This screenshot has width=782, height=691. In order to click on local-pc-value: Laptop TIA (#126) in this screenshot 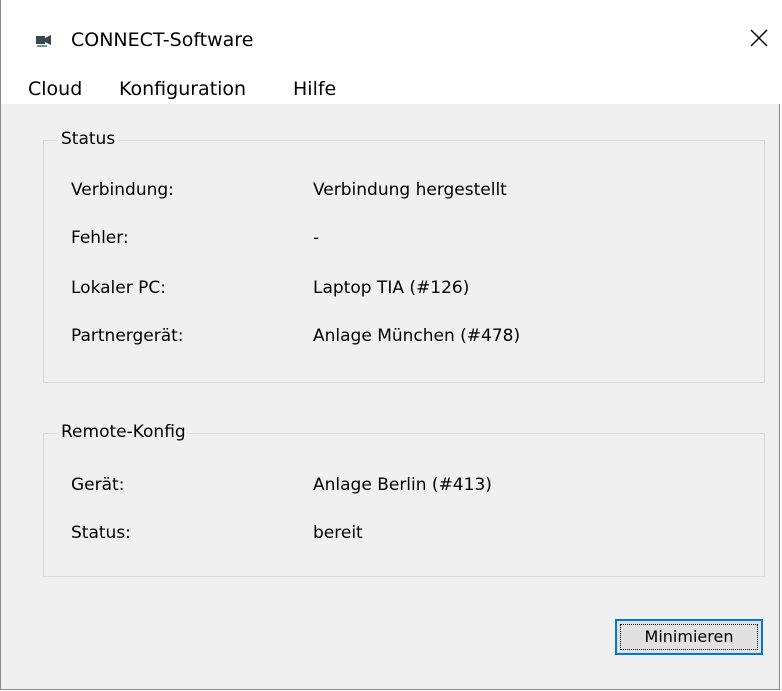, I will do `click(391, 288)`.